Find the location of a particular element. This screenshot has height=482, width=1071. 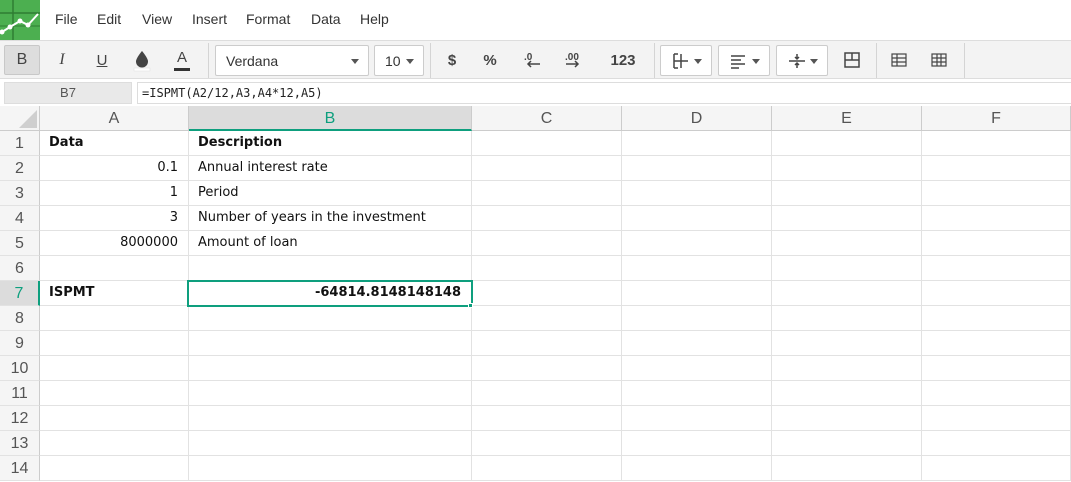

cell-b6 is located at coordinates (330, 268).